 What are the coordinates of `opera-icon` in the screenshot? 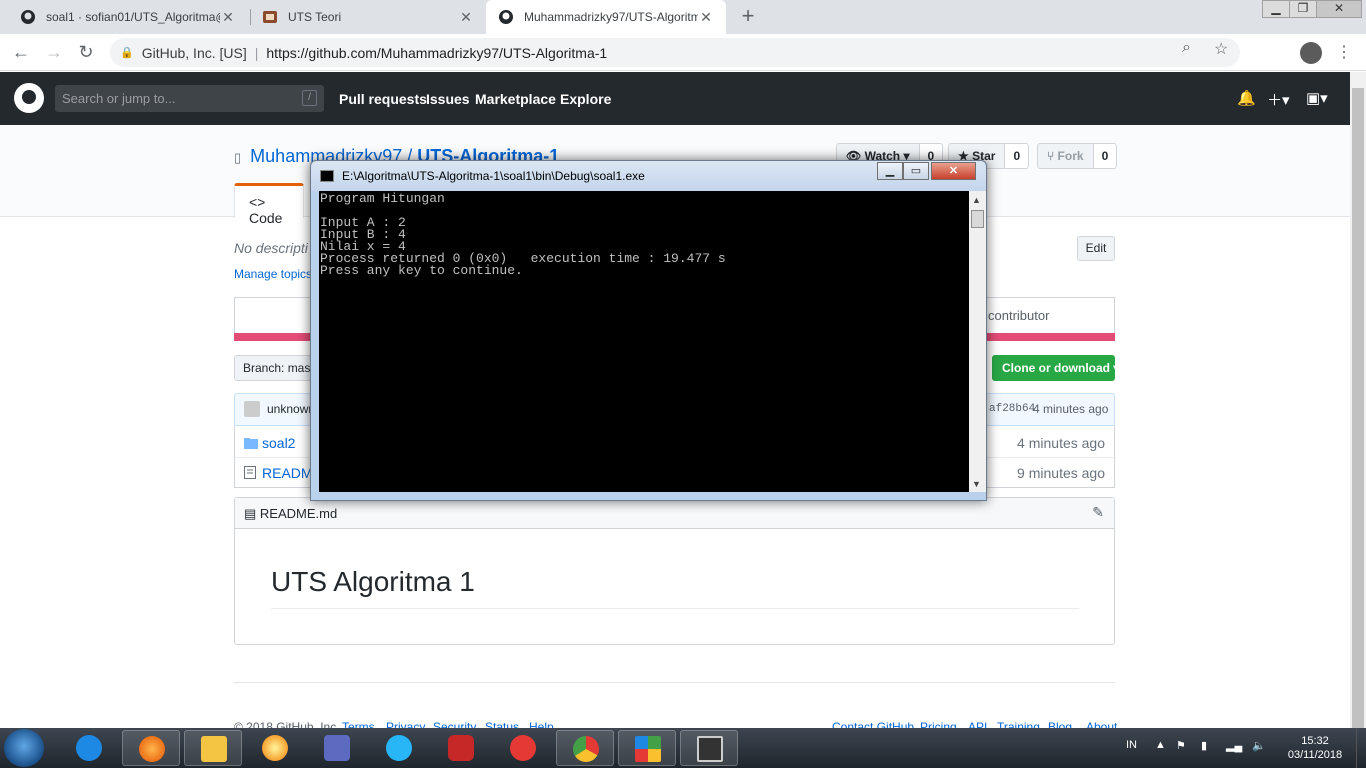 It's located at (523, 748).